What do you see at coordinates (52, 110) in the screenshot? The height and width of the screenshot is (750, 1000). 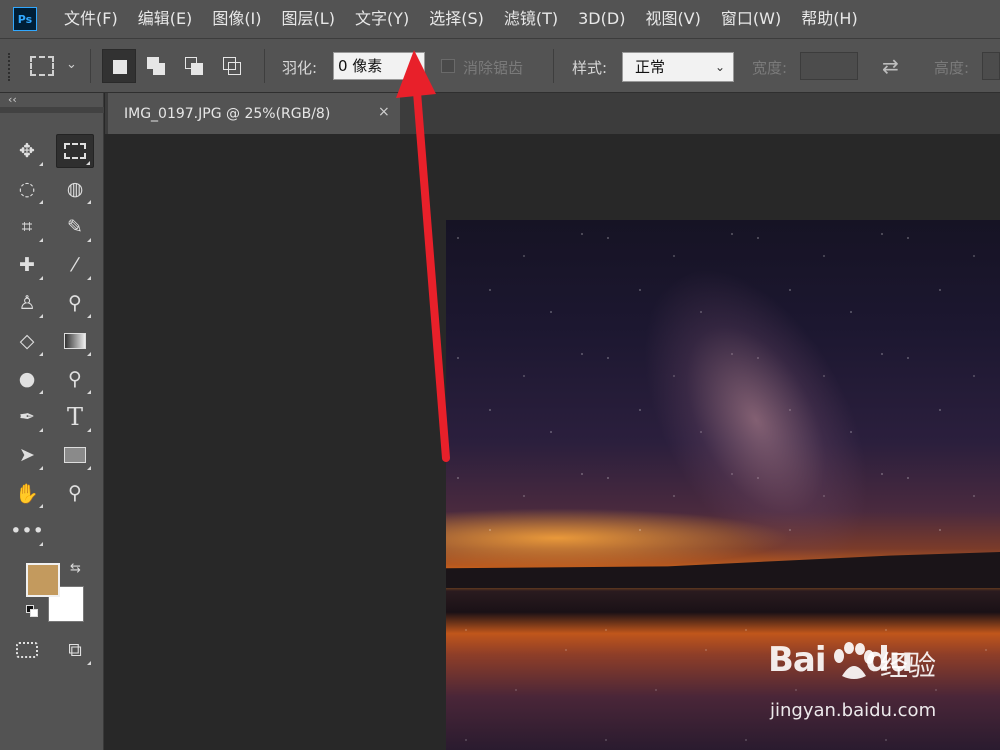 I see `panel-header` at bounding box center [52, 110].